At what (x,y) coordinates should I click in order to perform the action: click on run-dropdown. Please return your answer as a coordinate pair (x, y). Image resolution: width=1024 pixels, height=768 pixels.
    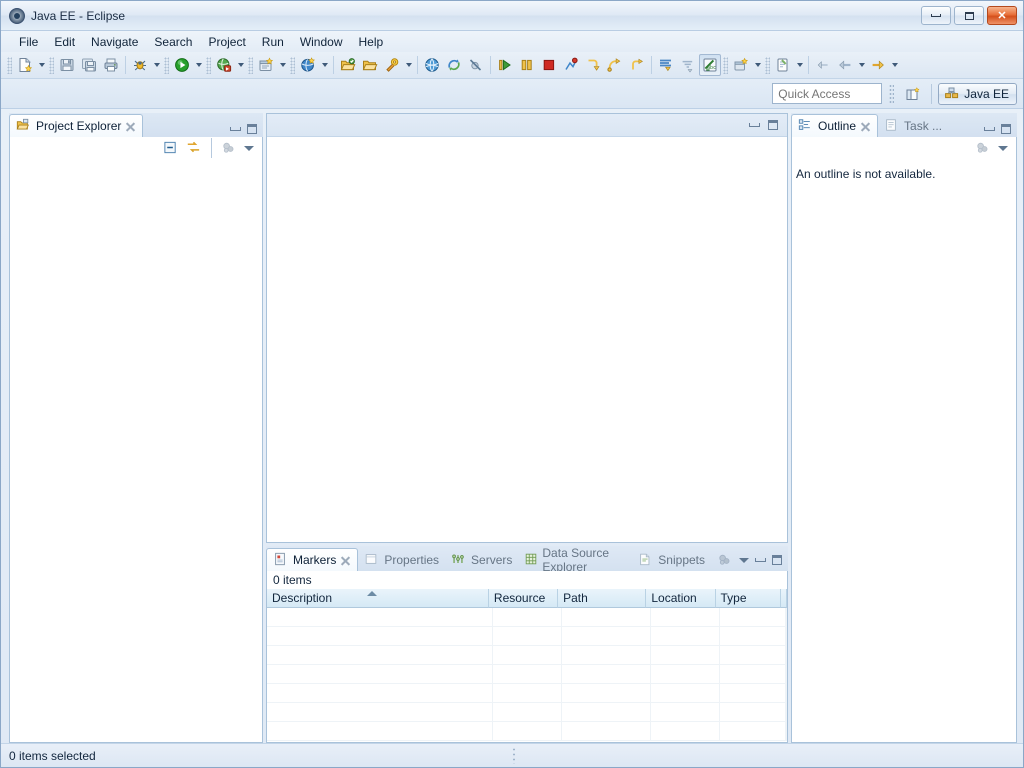
    Looking at the image, I should click on (198, 65).